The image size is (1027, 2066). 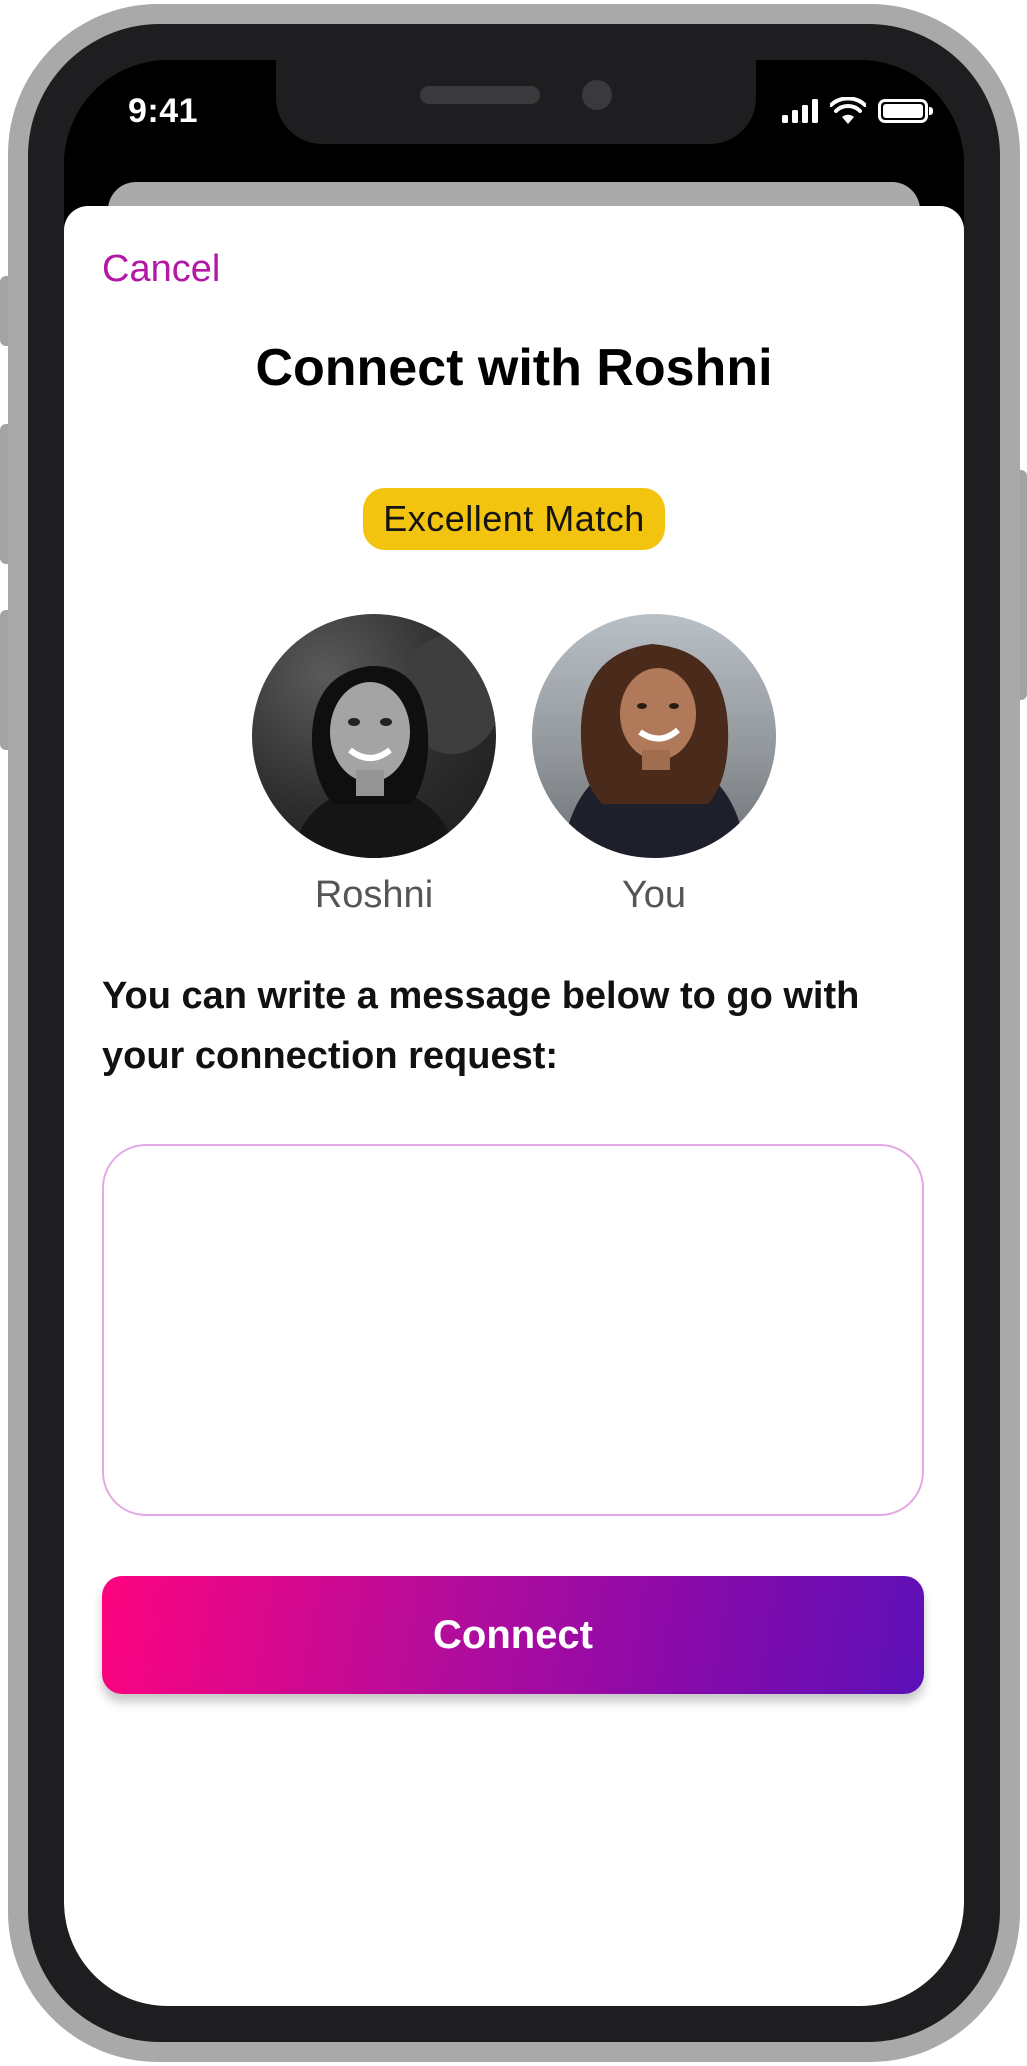 I want to click on status-time: 9:41, so click(x=163, y=111).